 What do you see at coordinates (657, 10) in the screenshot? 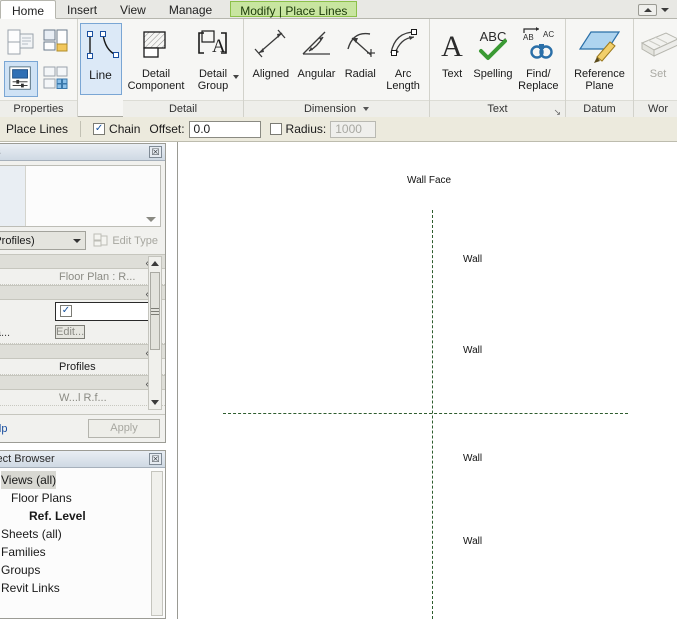
I see `ribbon-minimize-control` at bounding box center [657, 10].